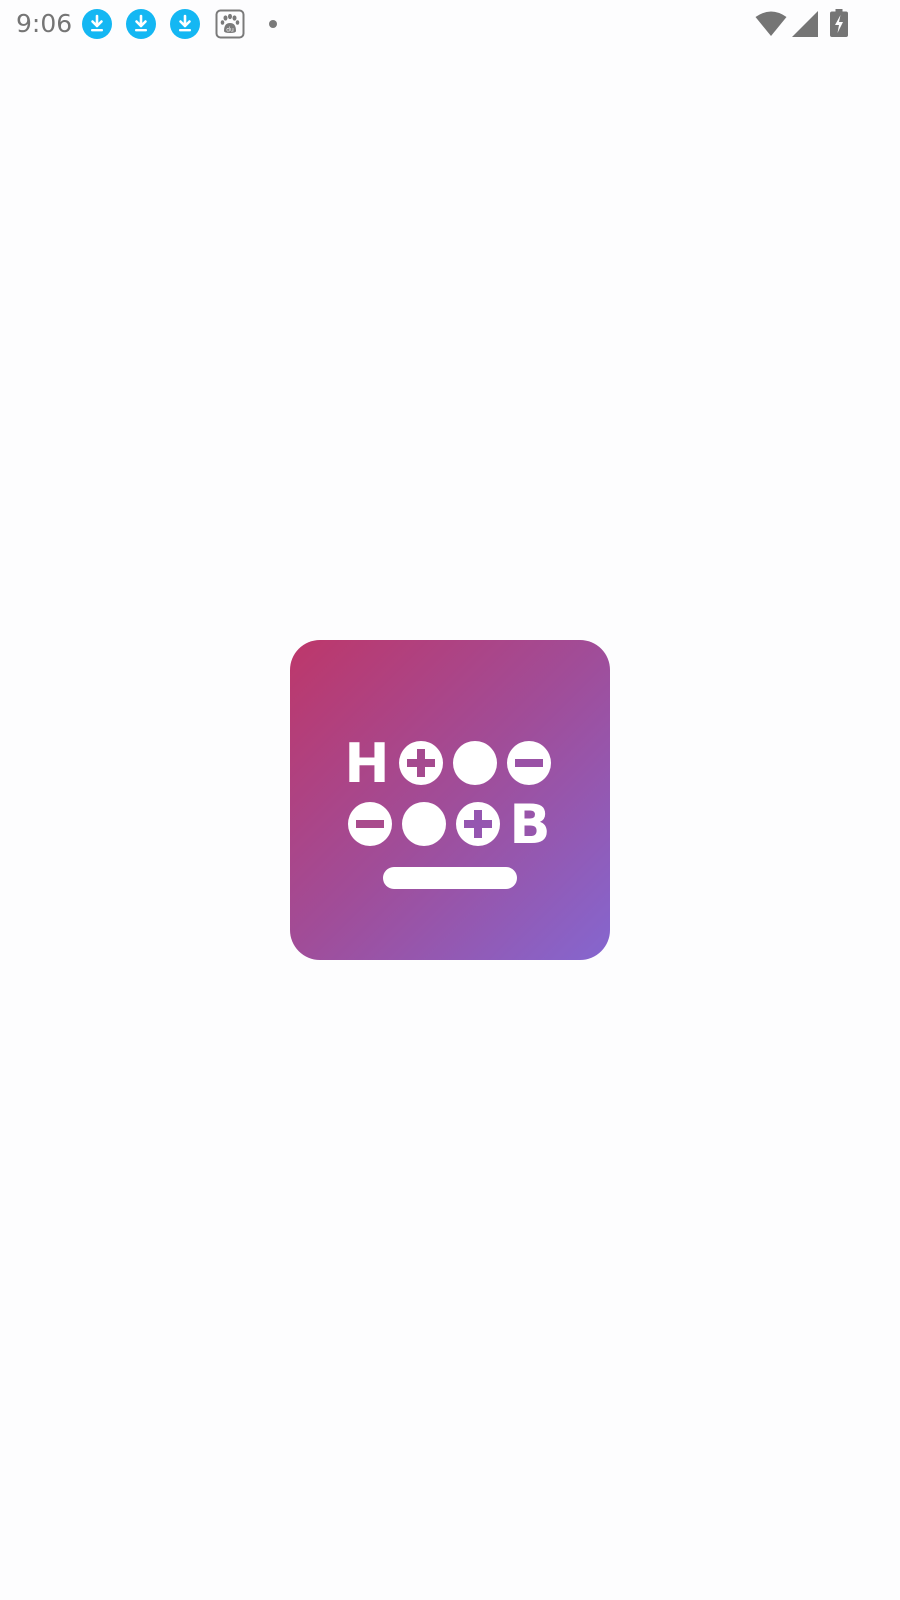  I want to click on status-bar: 9:06 du, so click(450, 24).